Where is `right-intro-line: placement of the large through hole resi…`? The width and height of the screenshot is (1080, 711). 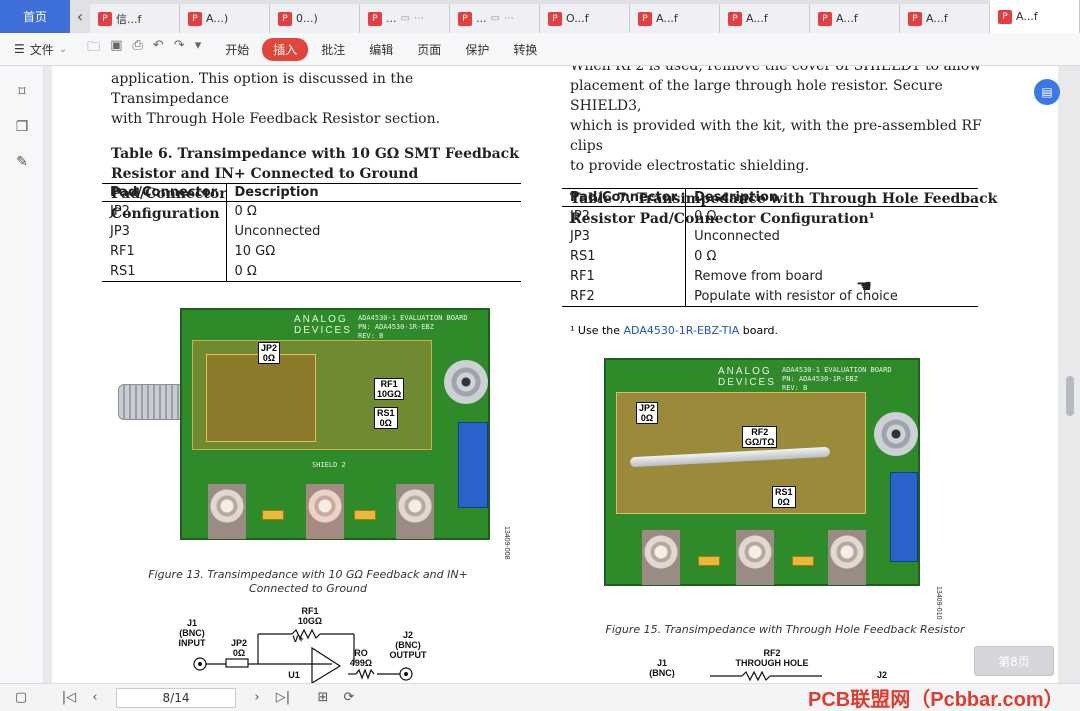 right-intro-line: placement of the large through hole resi… is located at coordinates (756, 96).